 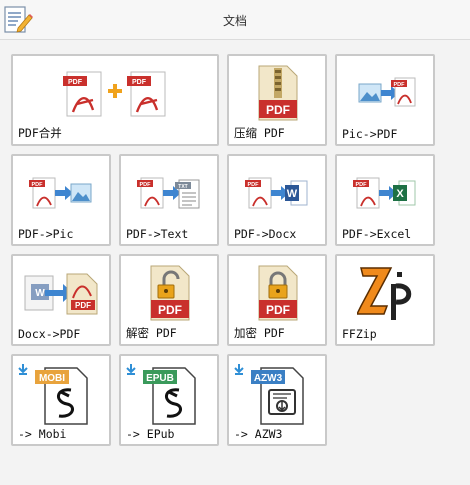 I want to click on ffzip-logo-icon, so click(x=384, y=293).